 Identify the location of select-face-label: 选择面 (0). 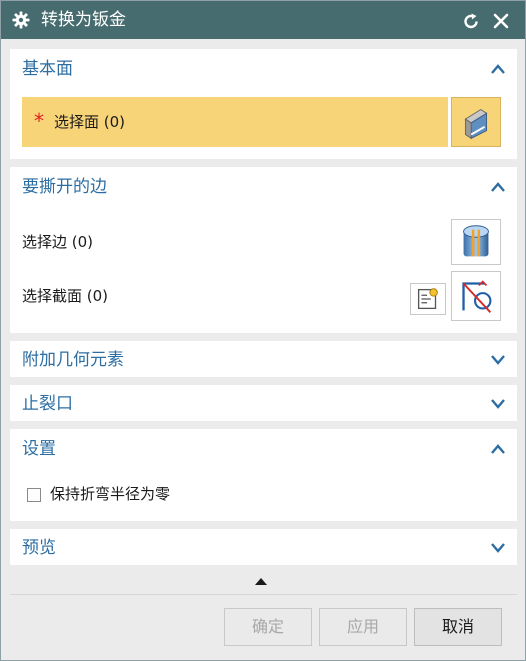
(90, 122).